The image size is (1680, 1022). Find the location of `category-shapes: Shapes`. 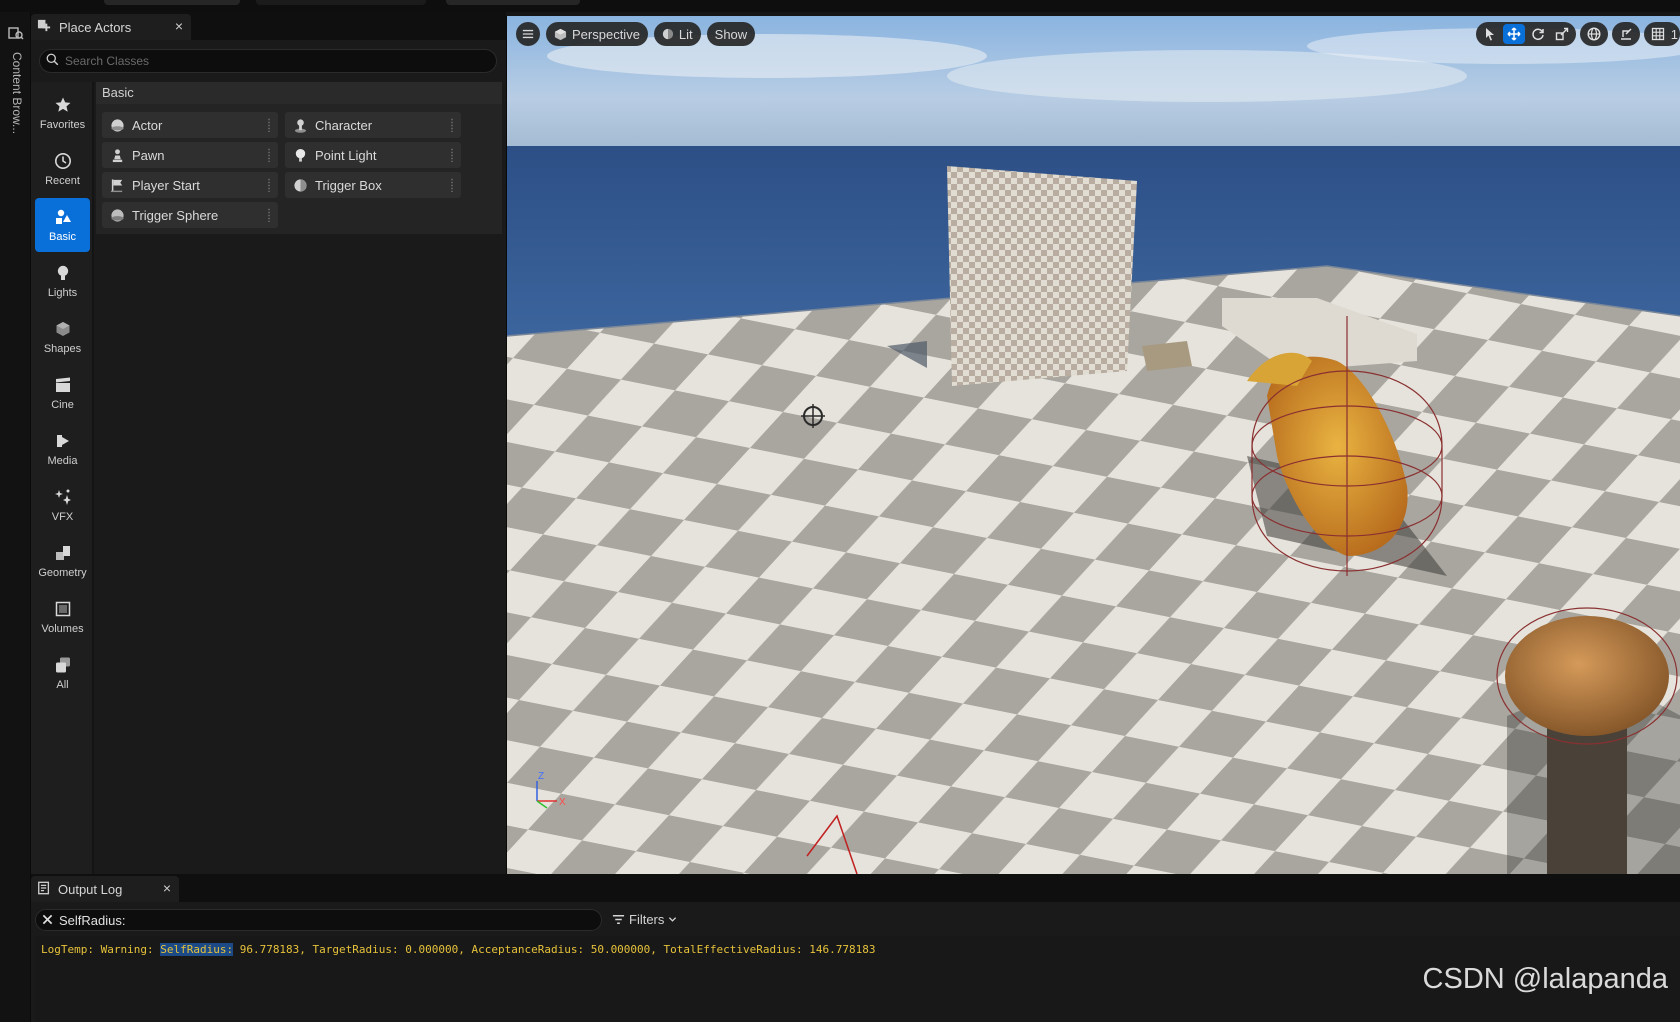

category-shapes: Shapes is located at coordinates (62, 337).